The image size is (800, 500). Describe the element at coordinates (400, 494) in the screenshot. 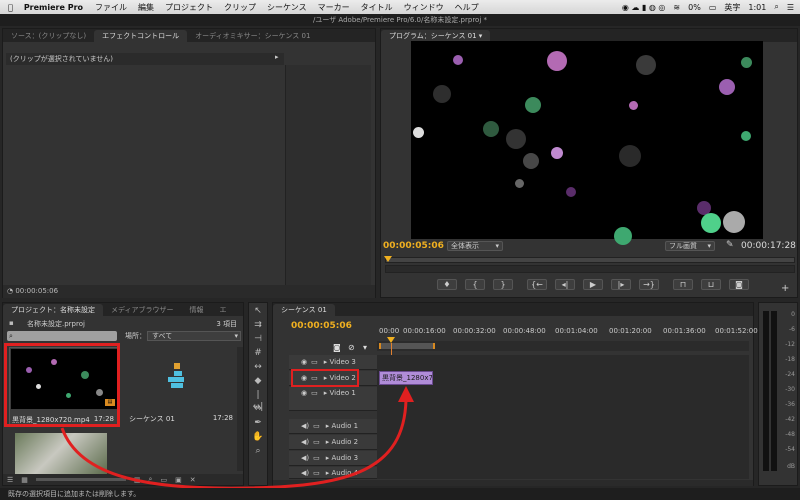

I see `status-bar: 既存の選択項目に追加または削除します。` at that location.